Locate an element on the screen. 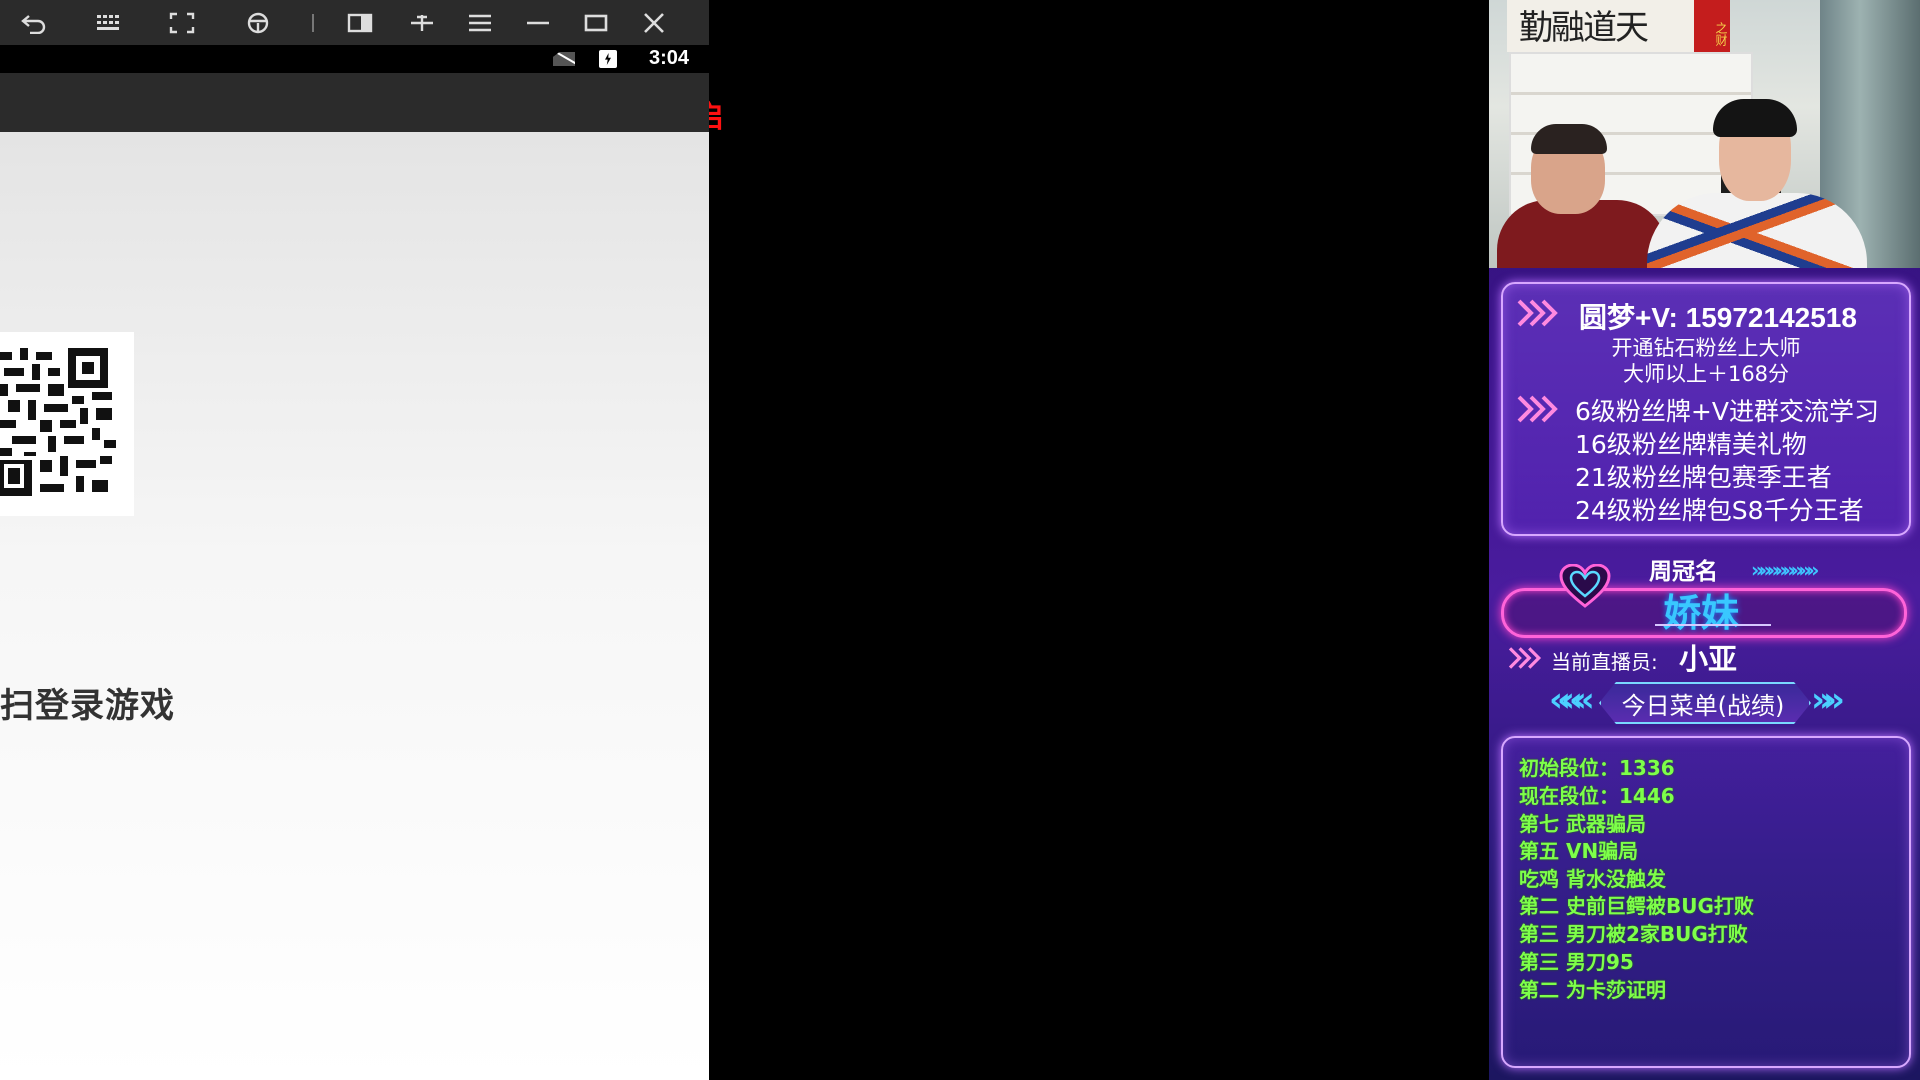  record-line: 第二 为卡莎证明 is located at coordinates (1592, 990).